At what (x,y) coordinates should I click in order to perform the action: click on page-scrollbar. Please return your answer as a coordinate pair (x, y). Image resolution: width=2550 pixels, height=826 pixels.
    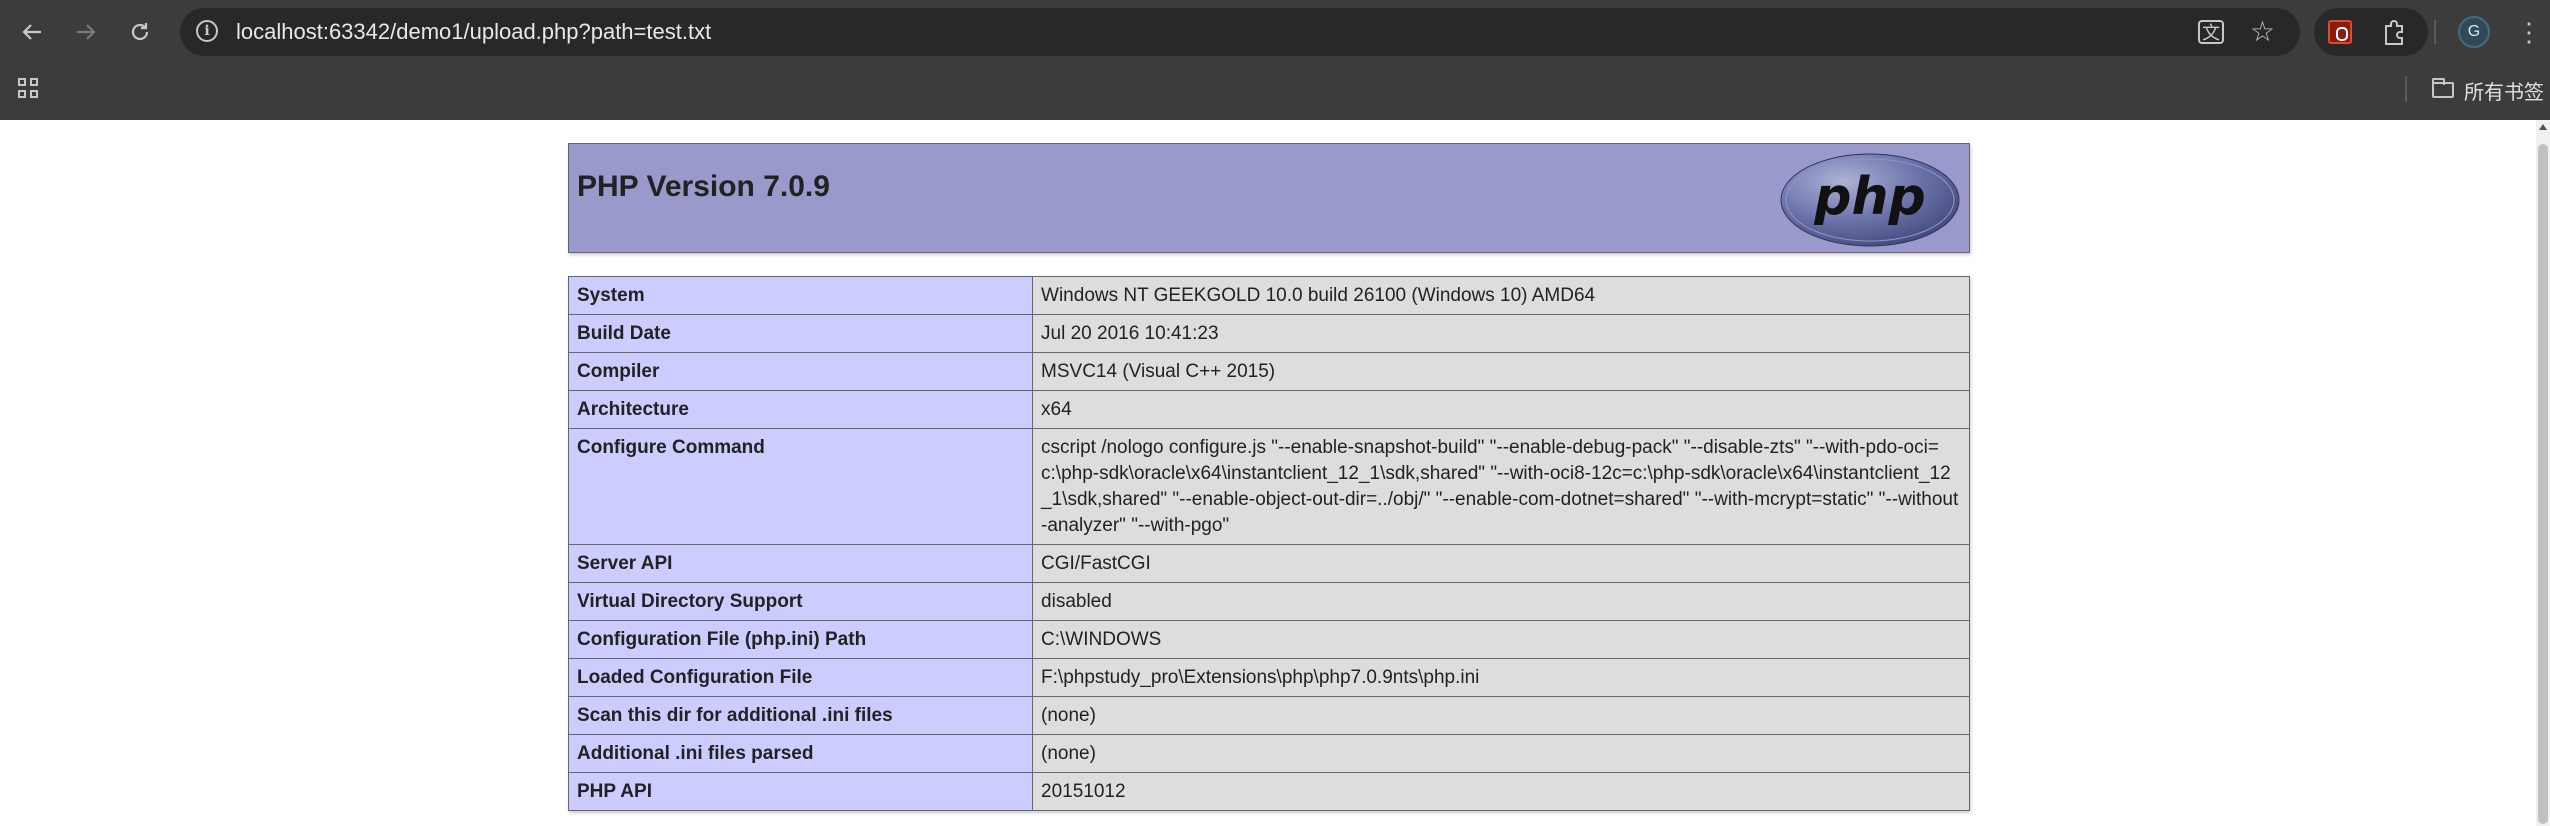
    Looking at the image, I should click on (2543, 473).